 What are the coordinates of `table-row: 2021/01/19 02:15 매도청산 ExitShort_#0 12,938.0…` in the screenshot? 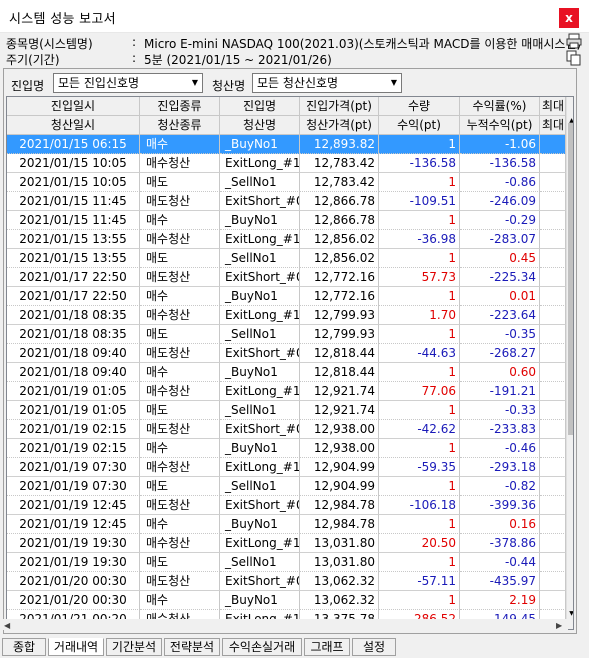 It's located at (286, 429).